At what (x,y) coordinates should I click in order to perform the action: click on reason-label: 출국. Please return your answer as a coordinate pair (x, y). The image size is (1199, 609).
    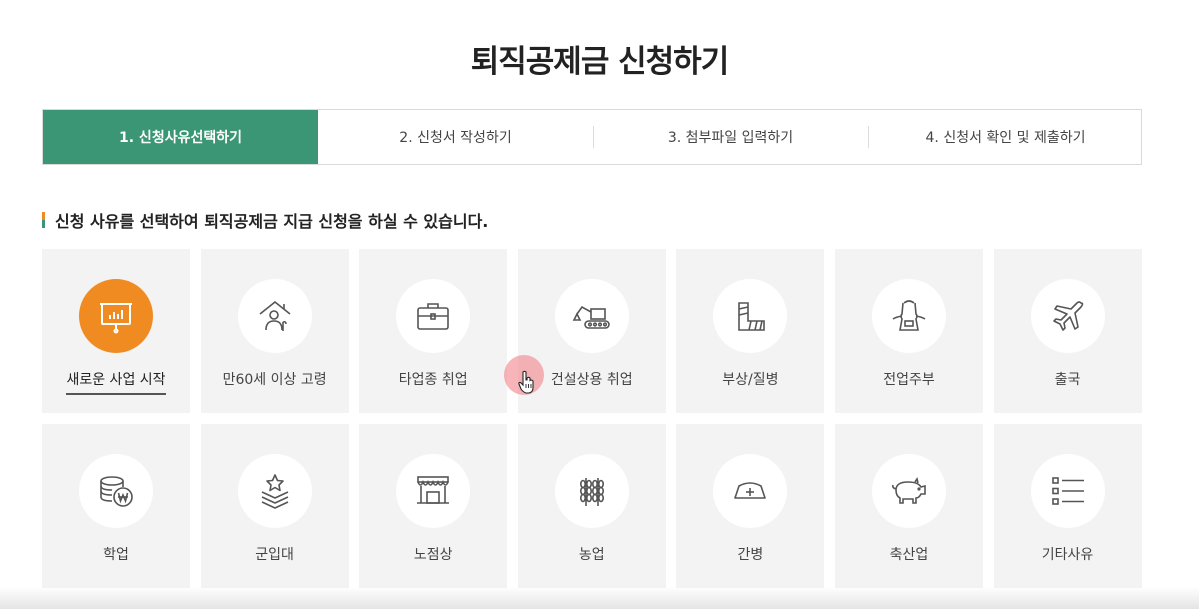
    Looking at the image, I should click on (1067, 380).